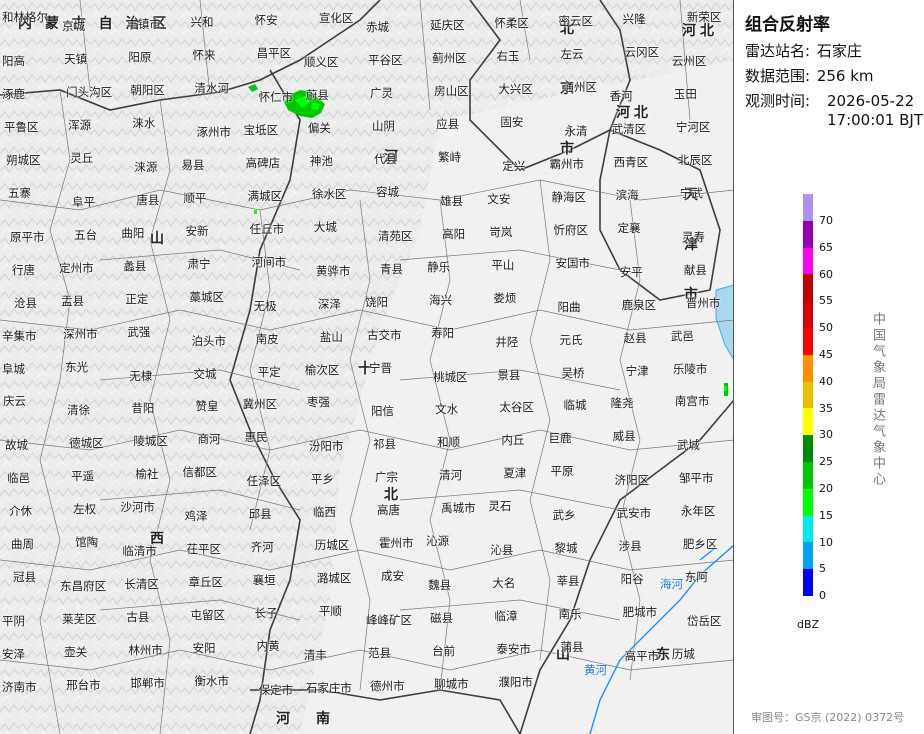 The image size is (924, 734). I want to click on range-value: 256 km, so click(845, 76).